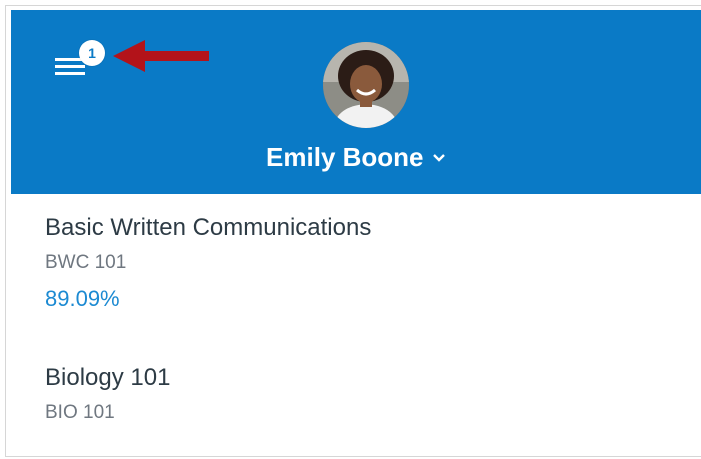  Describe the element at coordinates (439, 157) in the screenshot. I see `chevron-down-icon` at that location.